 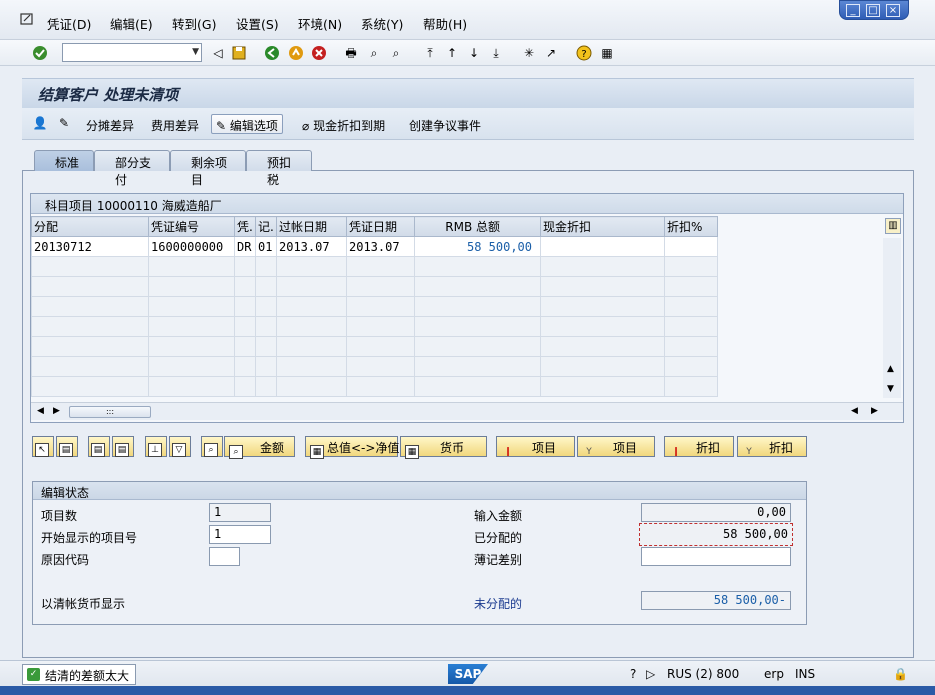 I want to click on maximize-icon: □, so click(x=873, y=10).